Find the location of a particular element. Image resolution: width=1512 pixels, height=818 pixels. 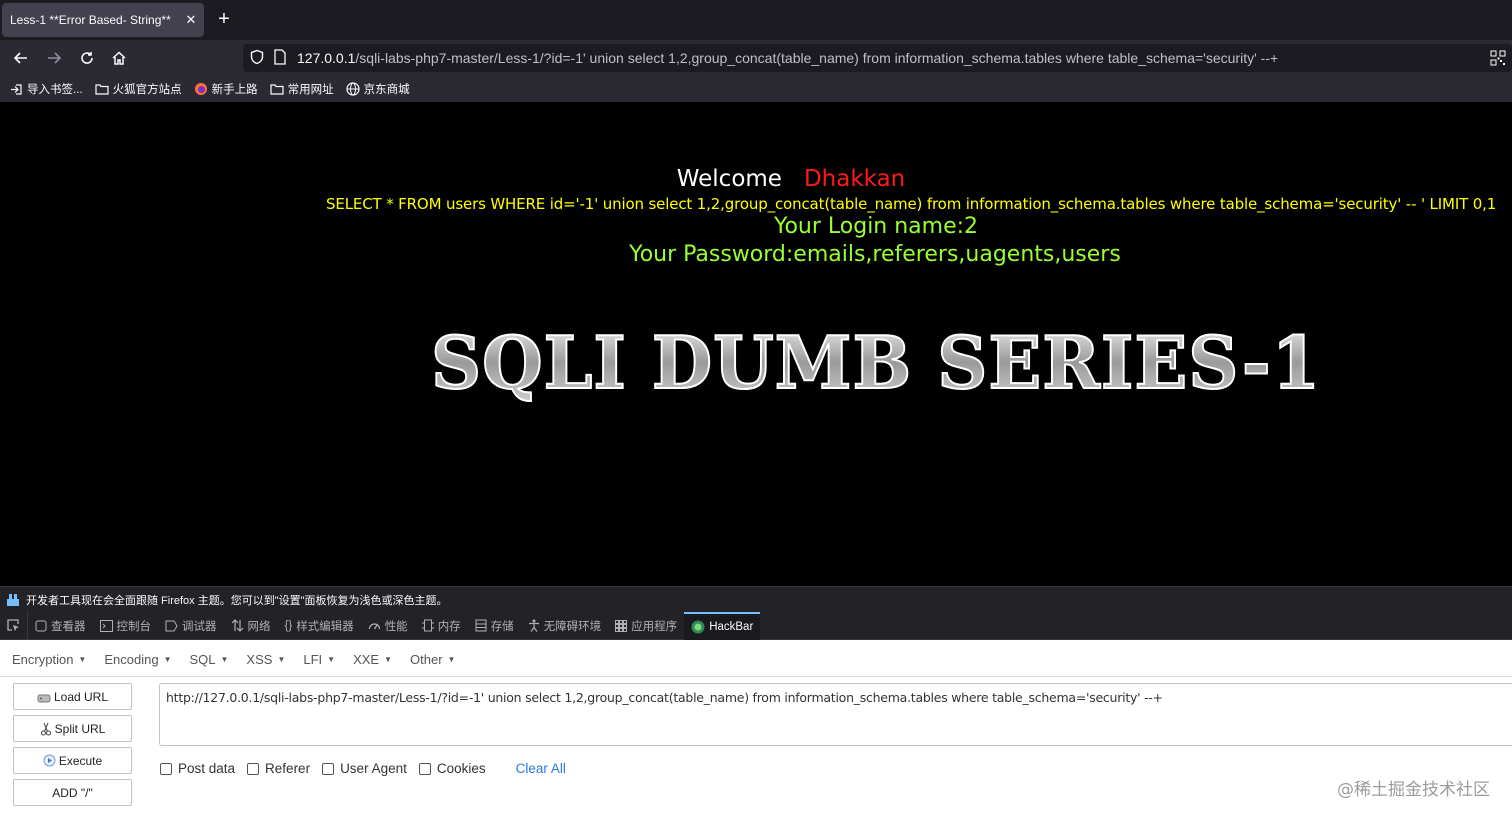

tab-console: 控制台 is located at coordinates (126, 626).